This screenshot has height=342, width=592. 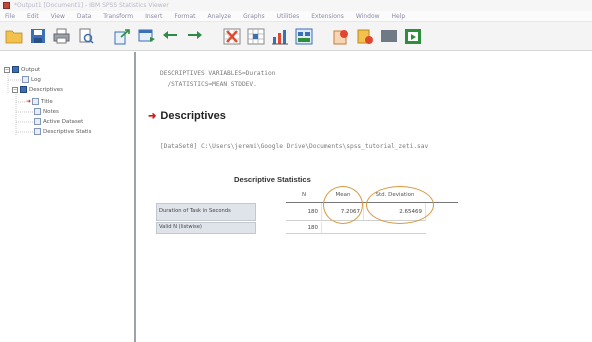 What do you see at coordinates (400, 205) in the screenshot?
I see `std-deviation-annotation-circle` at bounding box center [400, 205].